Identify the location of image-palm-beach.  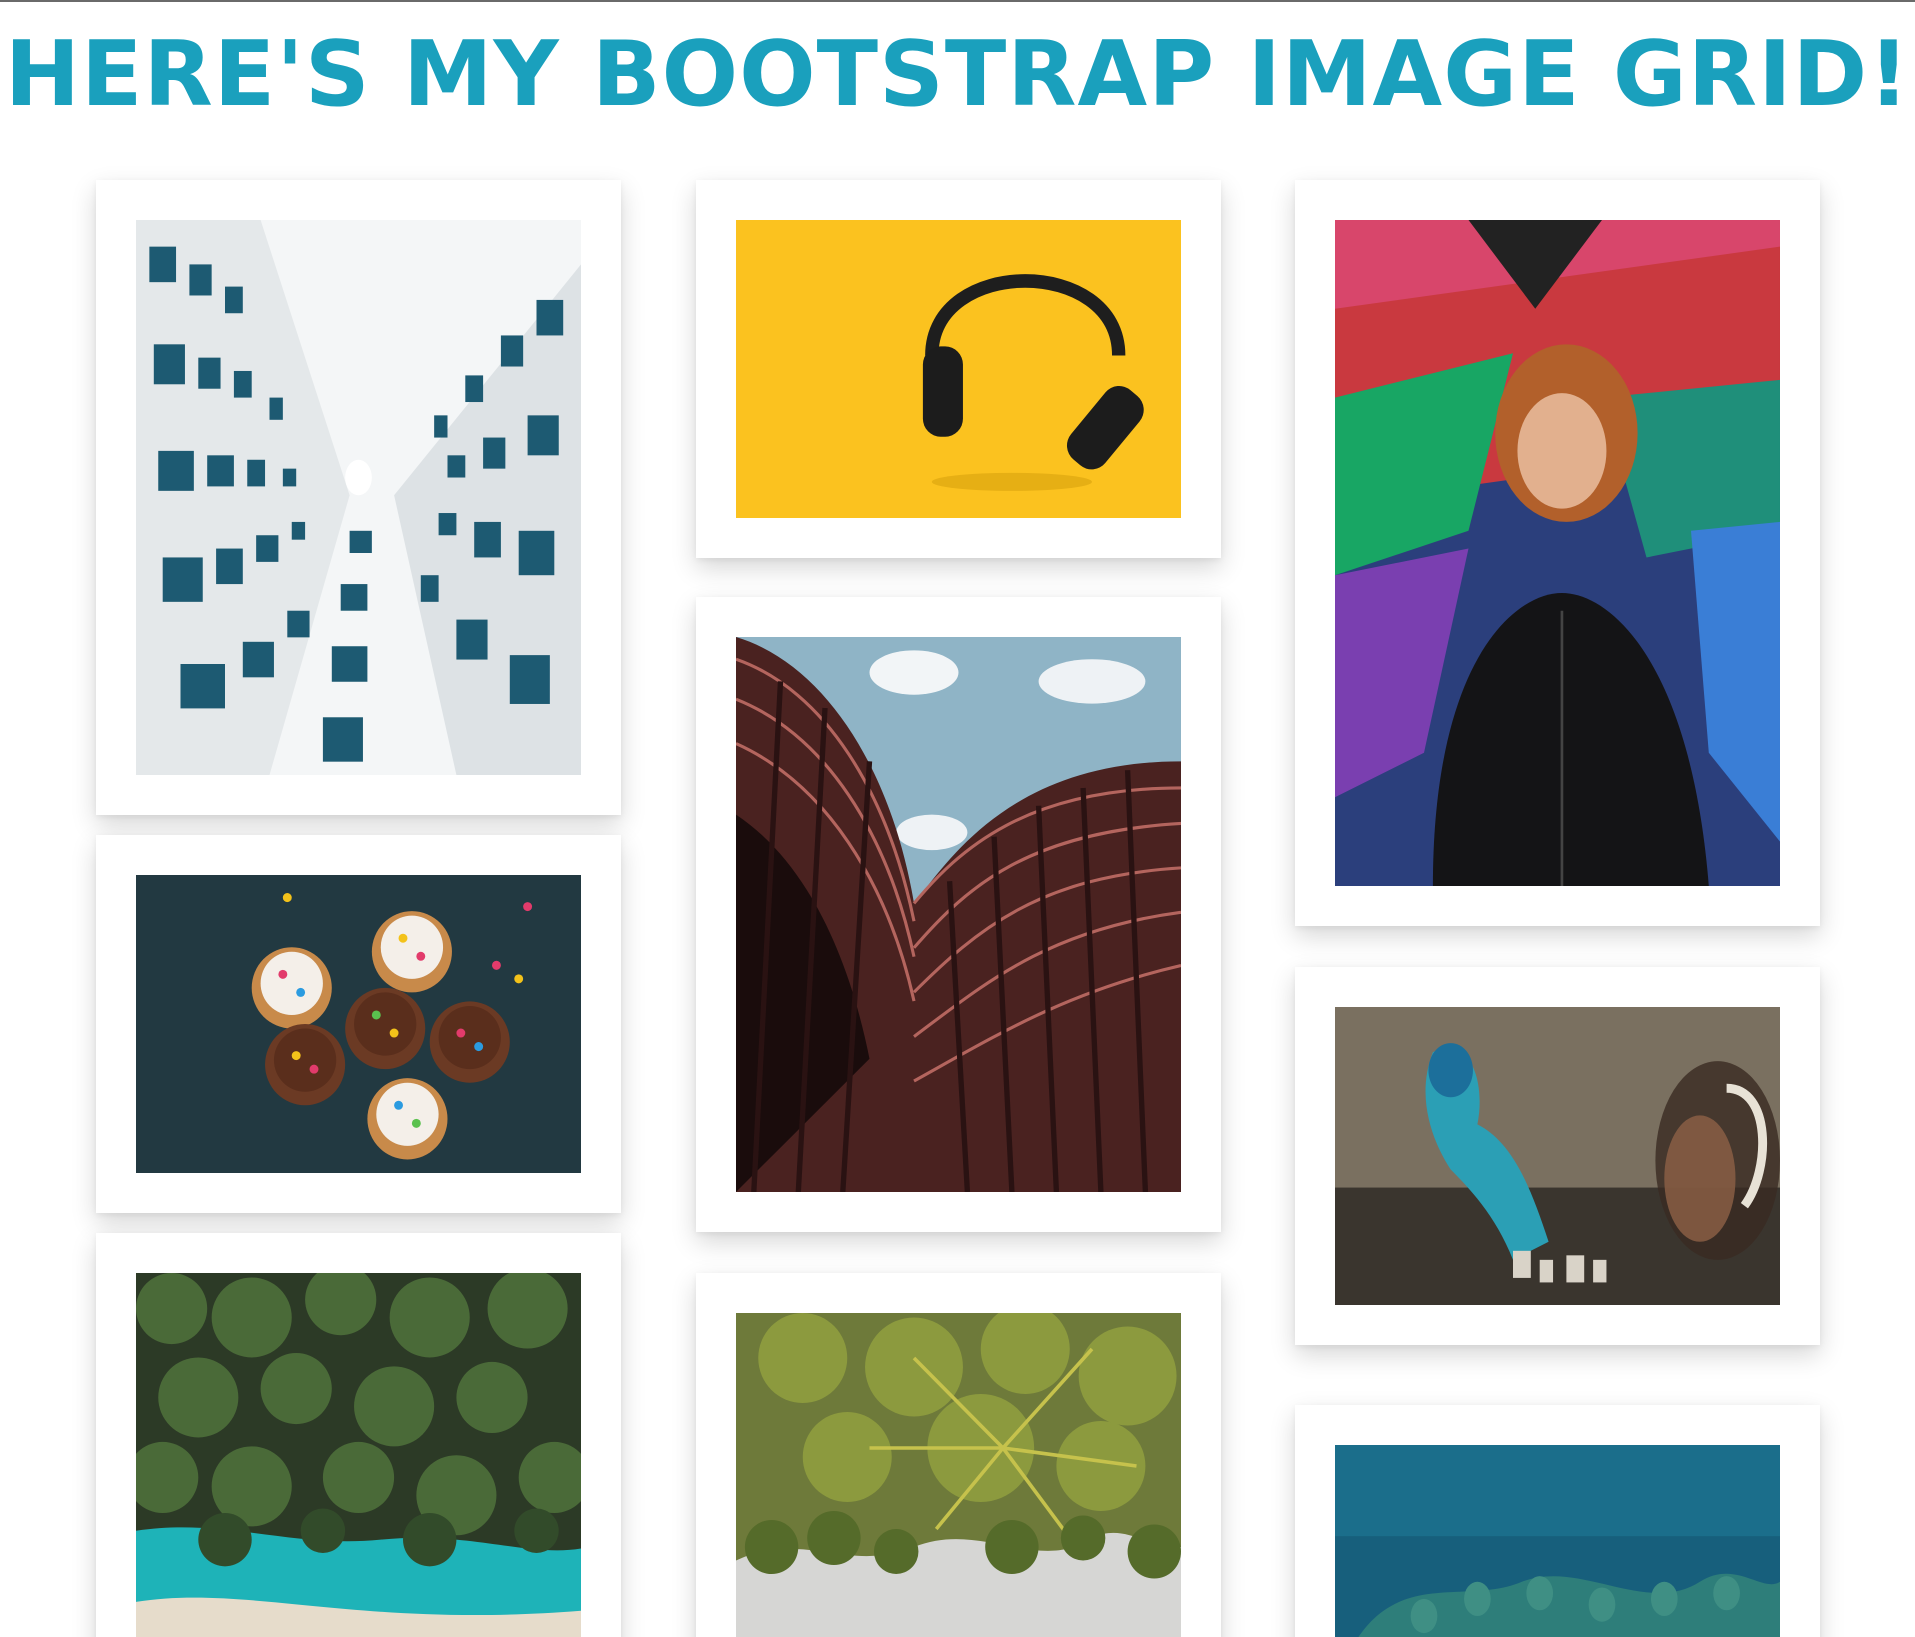
(358, 1455).